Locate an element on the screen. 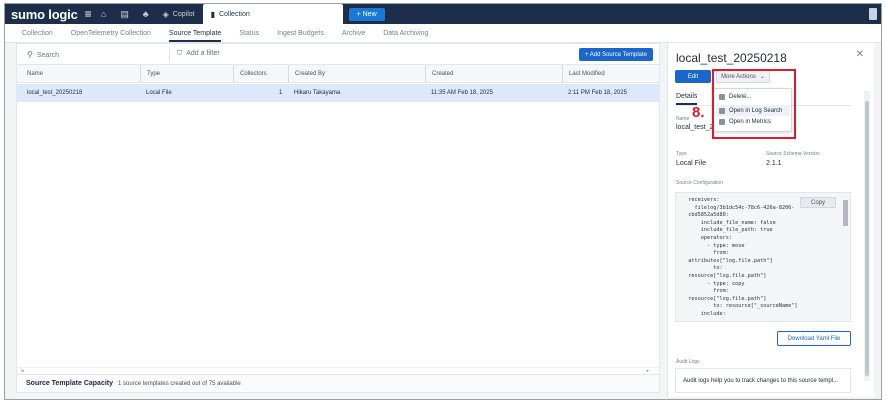 This screenshot has height=404, width=886. search-icon: ⚲ is located at coordinates (30, 54).